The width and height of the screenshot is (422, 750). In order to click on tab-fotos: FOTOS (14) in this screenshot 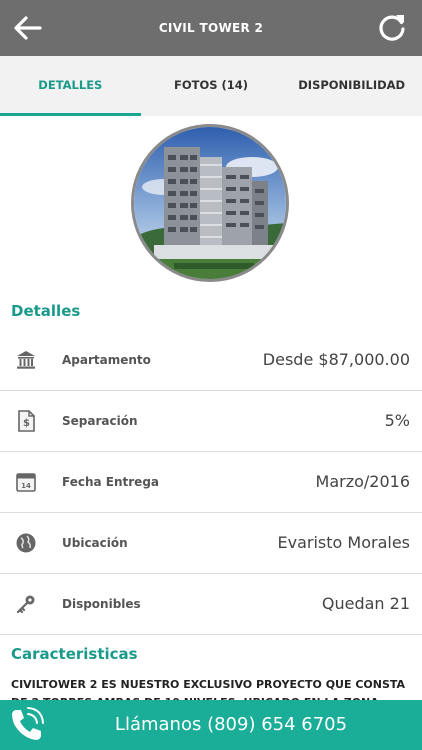, I will do `click(211, 86)`.